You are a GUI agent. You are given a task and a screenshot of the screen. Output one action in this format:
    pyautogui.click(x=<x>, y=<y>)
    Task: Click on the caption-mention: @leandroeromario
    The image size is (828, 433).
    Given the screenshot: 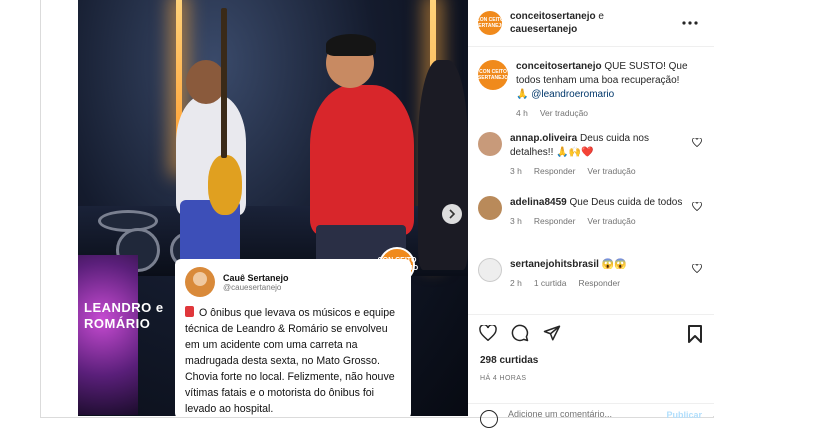 What is the action you would take?
    pyautogui.click(x=572, y=94)
    